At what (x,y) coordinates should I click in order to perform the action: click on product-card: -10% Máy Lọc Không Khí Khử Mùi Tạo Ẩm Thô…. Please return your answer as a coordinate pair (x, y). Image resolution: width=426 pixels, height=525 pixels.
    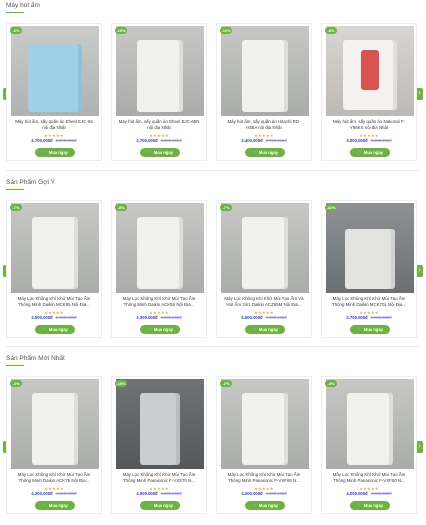
    Looking at the image, I should click on (159, 445).